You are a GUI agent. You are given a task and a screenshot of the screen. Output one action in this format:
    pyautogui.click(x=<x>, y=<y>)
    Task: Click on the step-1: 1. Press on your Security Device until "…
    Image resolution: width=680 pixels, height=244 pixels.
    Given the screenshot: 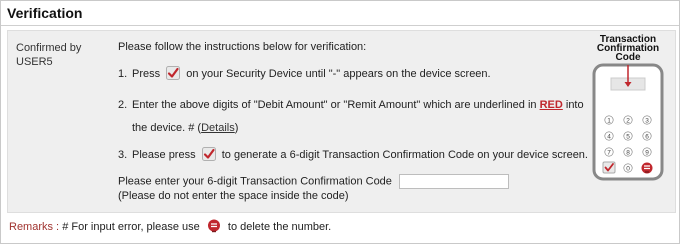 What is the action you would take?
    pyautogui.click(x=353, y=74)
    